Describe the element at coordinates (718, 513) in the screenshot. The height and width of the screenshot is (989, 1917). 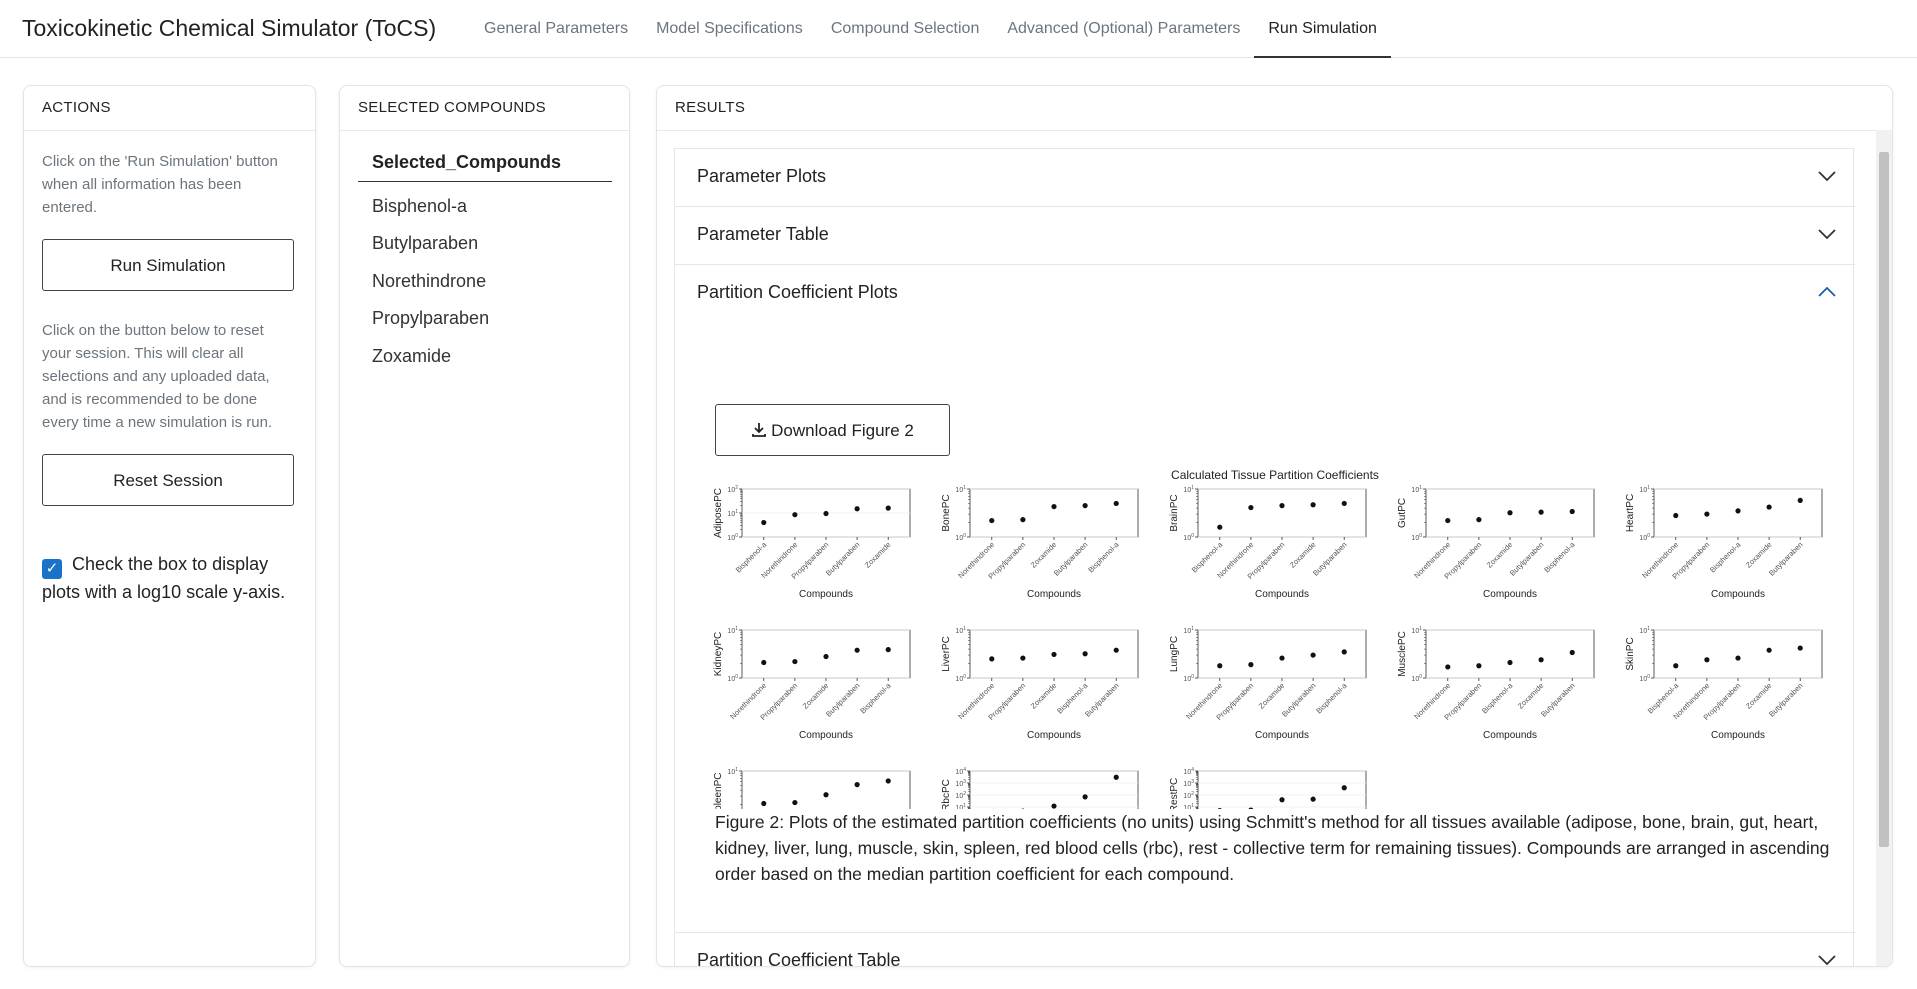
I see `y-axis-label: AdiposePC` at that location.